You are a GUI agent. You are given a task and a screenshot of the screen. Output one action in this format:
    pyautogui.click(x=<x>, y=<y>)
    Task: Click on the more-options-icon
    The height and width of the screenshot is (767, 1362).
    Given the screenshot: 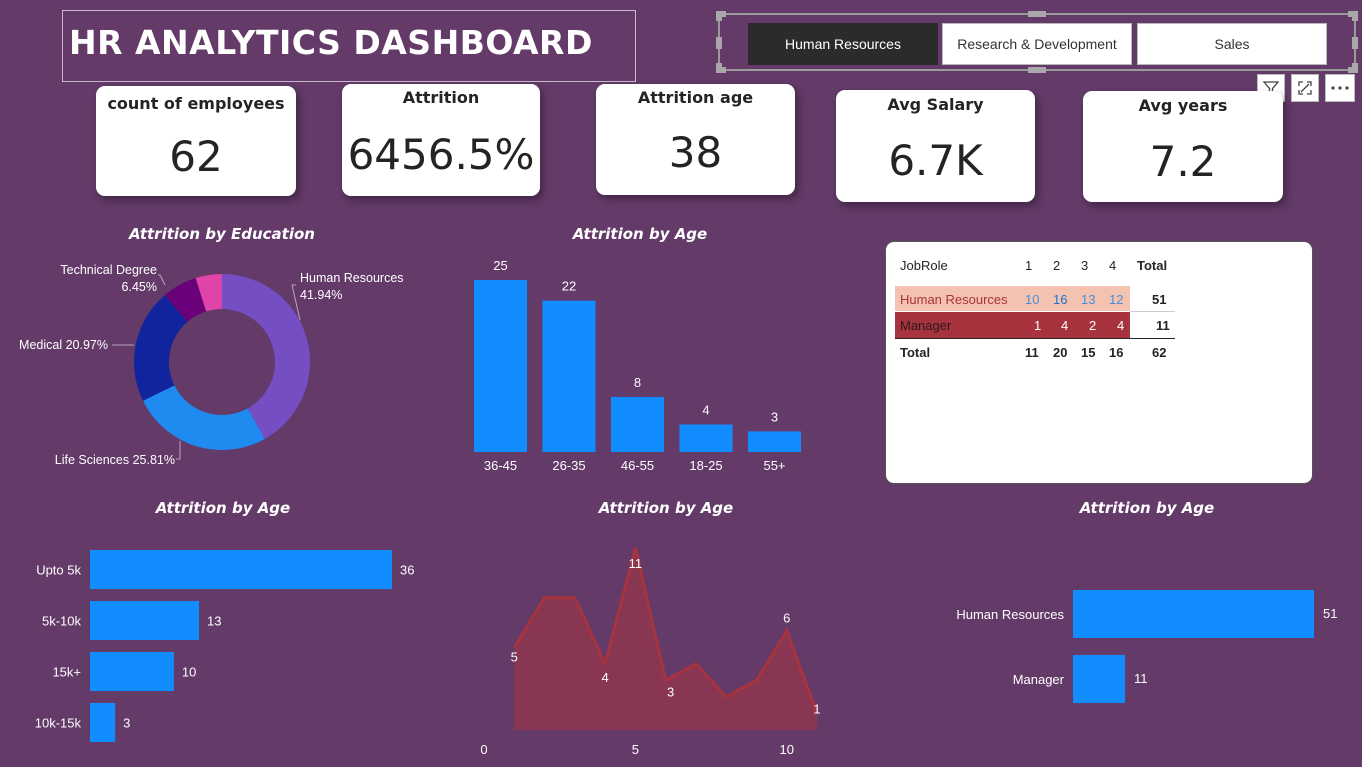 What is the action you would take?
    pyautogui.click(x=1340, y=88)
    